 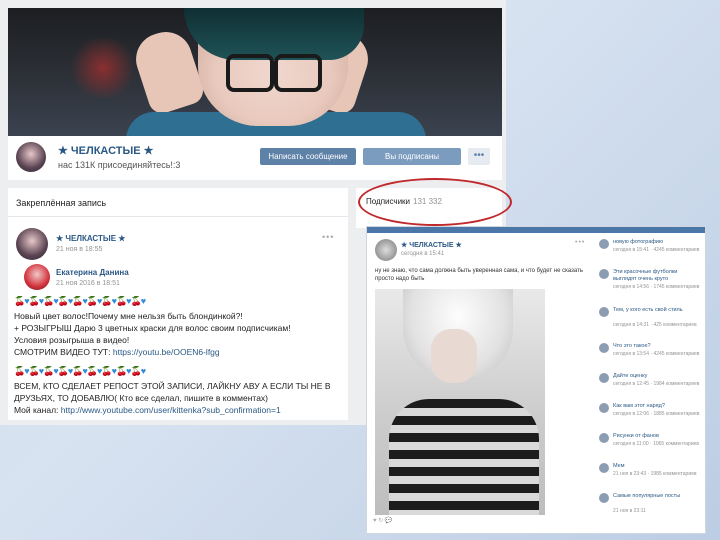 What do you see at coordinates (656, 250) in the screenshot?
I see `feed-item-meta: сегодня в 15:41 · 4245 комментариев` at bounding box center [656, 250].